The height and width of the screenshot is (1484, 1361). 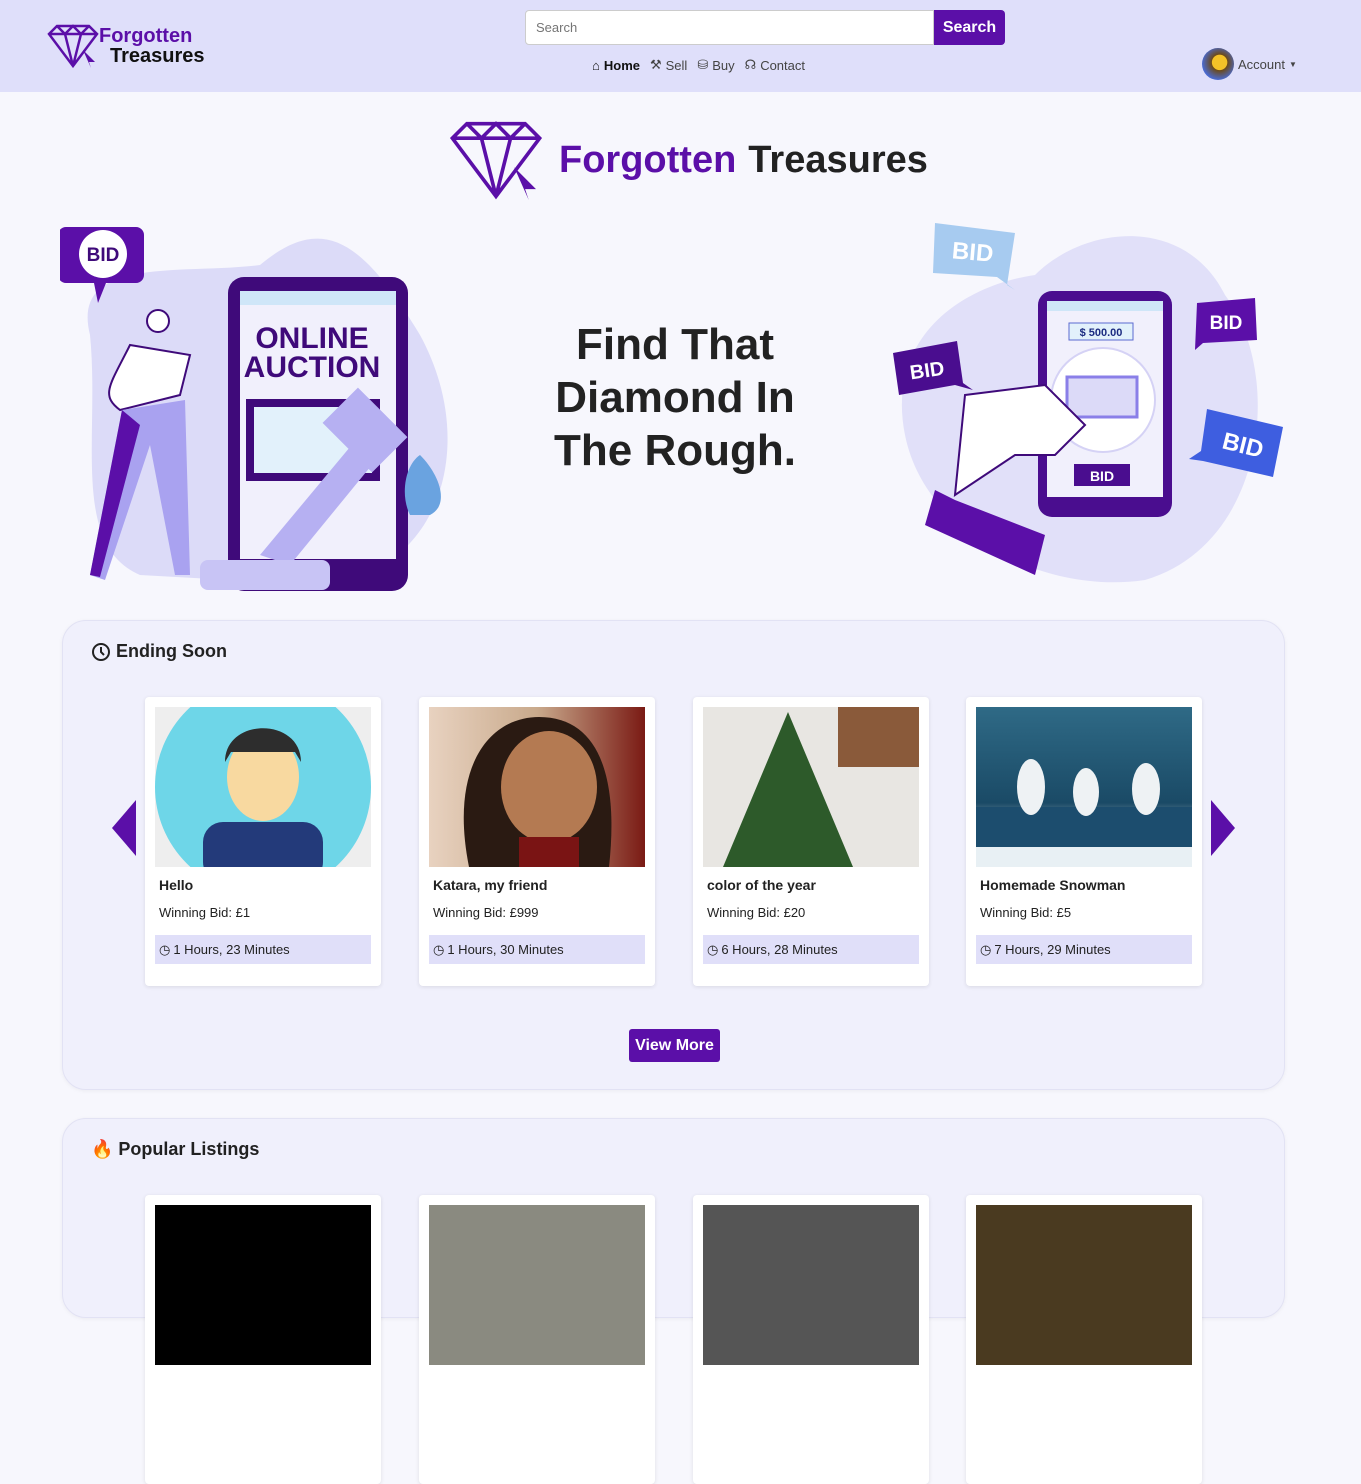 What do you see at coordinates (779, 949) in the screenshot?
I see `time-left-text: 6 Hours, 28 Minutes` at bounding box center [779, 949].